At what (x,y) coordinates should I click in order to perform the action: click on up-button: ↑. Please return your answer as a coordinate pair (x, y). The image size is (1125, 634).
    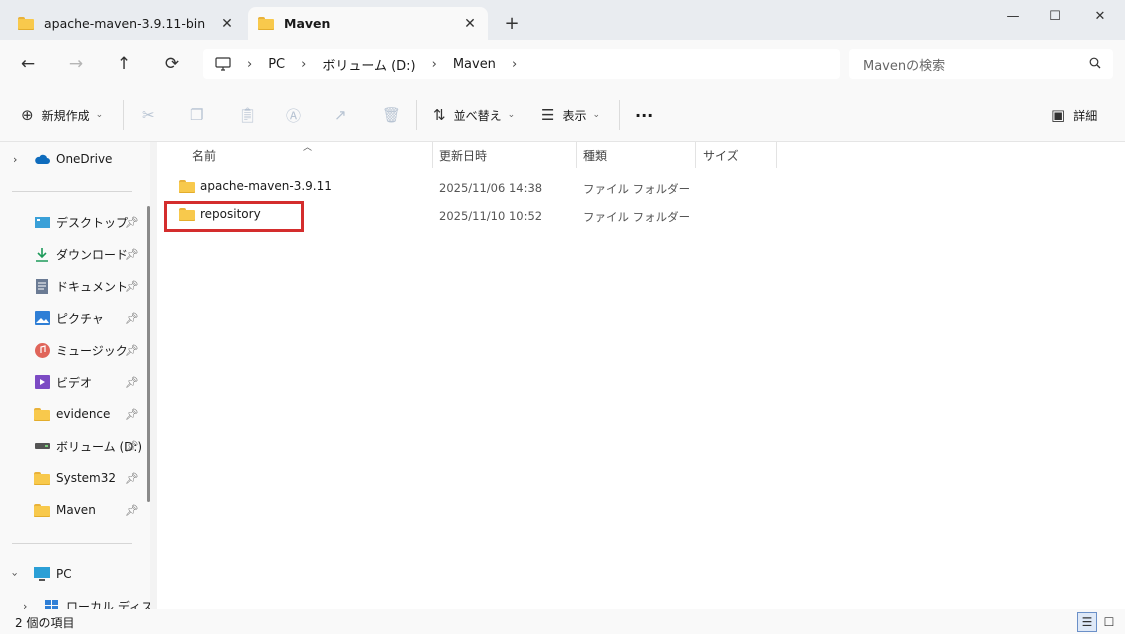
    Looking at the image, I should click on (124, 64).